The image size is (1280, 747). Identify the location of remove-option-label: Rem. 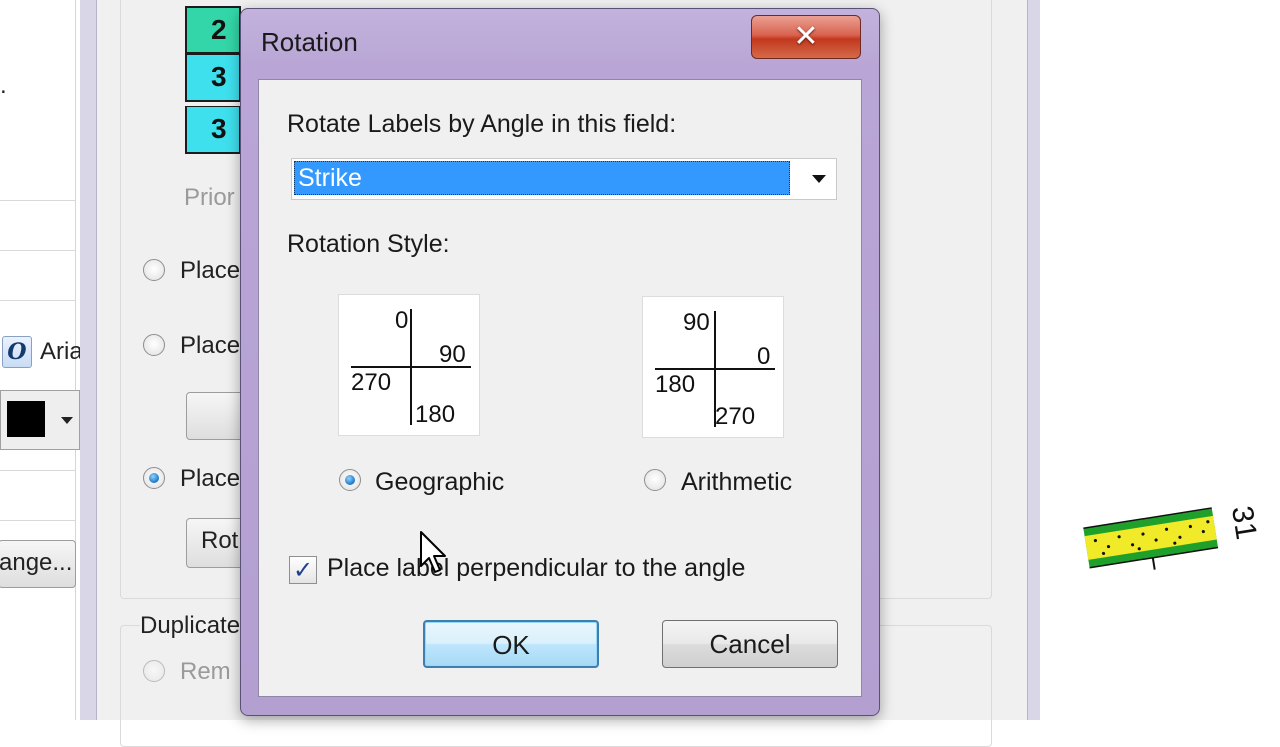
(205, 671).